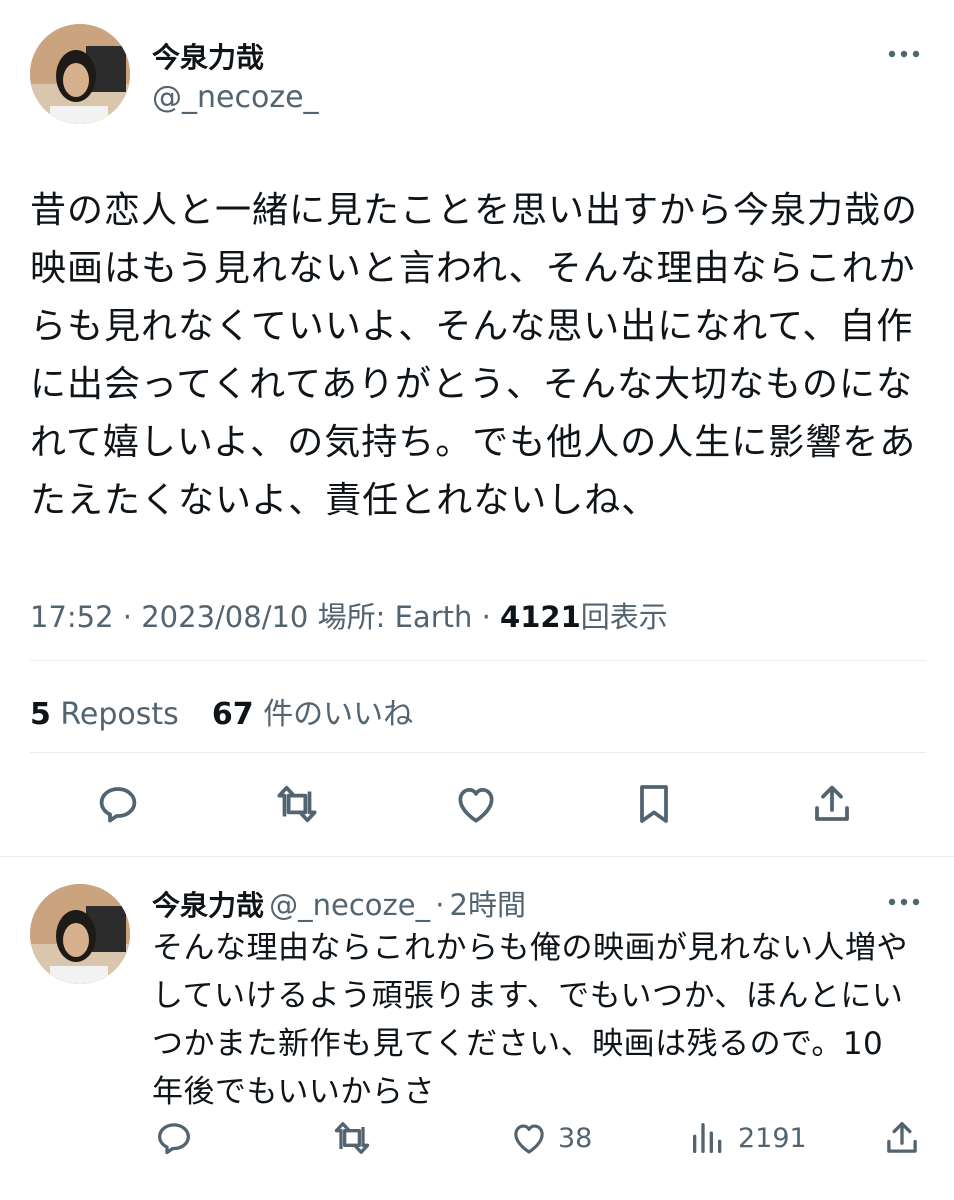 The width and height of the screenshot is (954, 1200). Describe the element at coordinates (575, 1138) in the screenshot. I see `reply-like-count: 38` at that location.